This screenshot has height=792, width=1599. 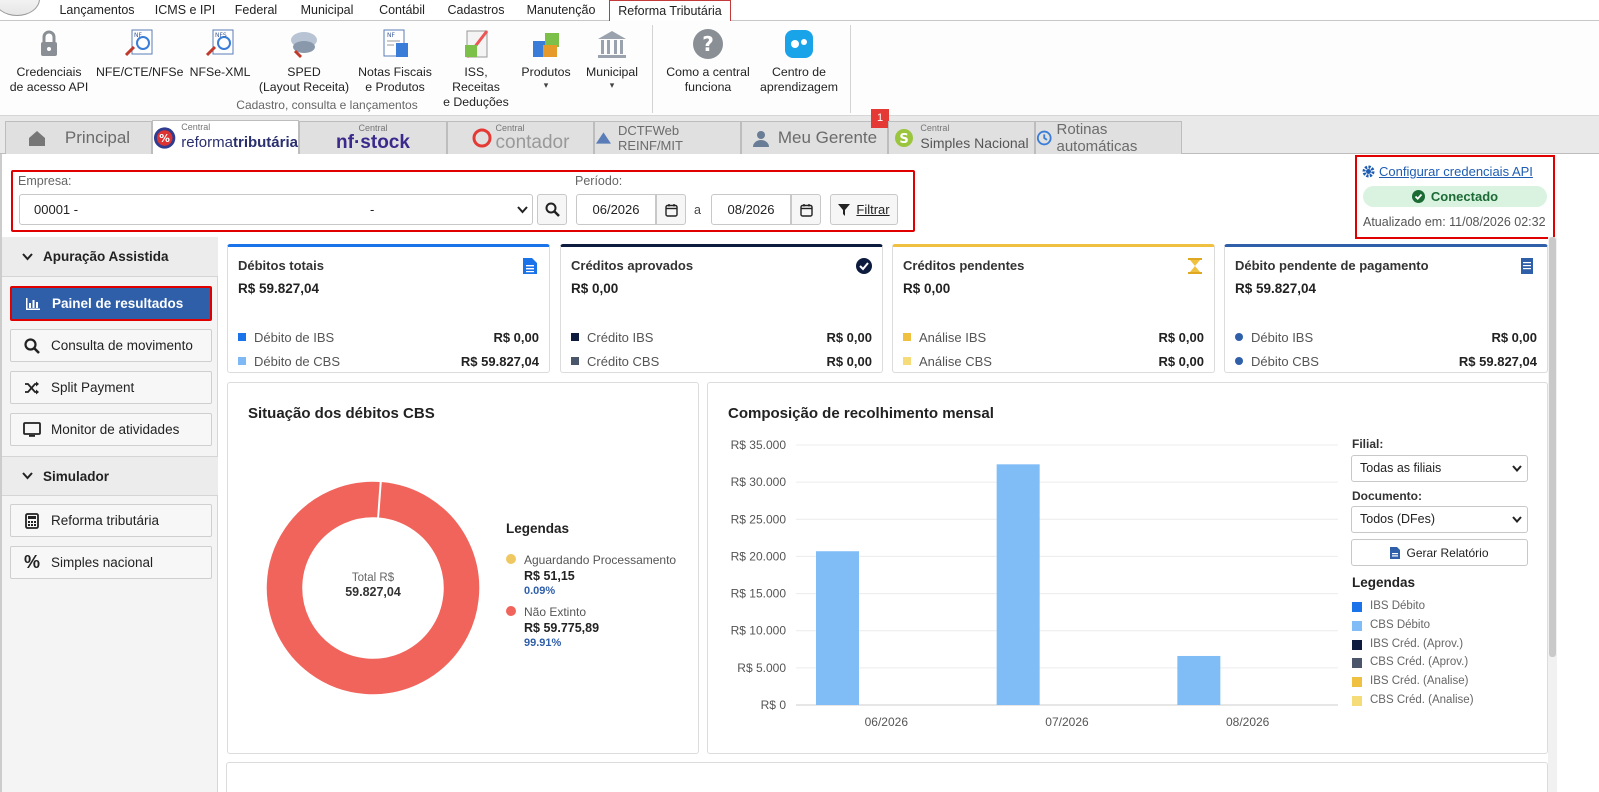 What do you see at coordinates (49, 87) in the screenshot?
I see `ribbon-label: de acesso API` at bounding box center [49, 87].